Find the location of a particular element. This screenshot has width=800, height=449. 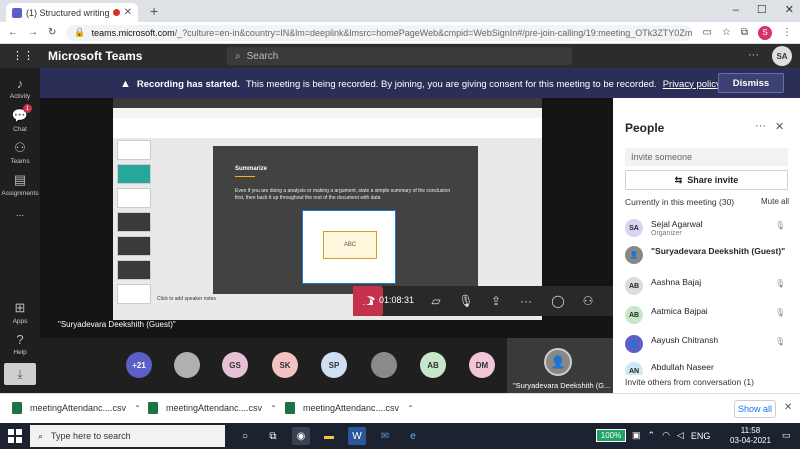

download-filename: meetingAttendanc....csv is located at coordinates (78, 408).